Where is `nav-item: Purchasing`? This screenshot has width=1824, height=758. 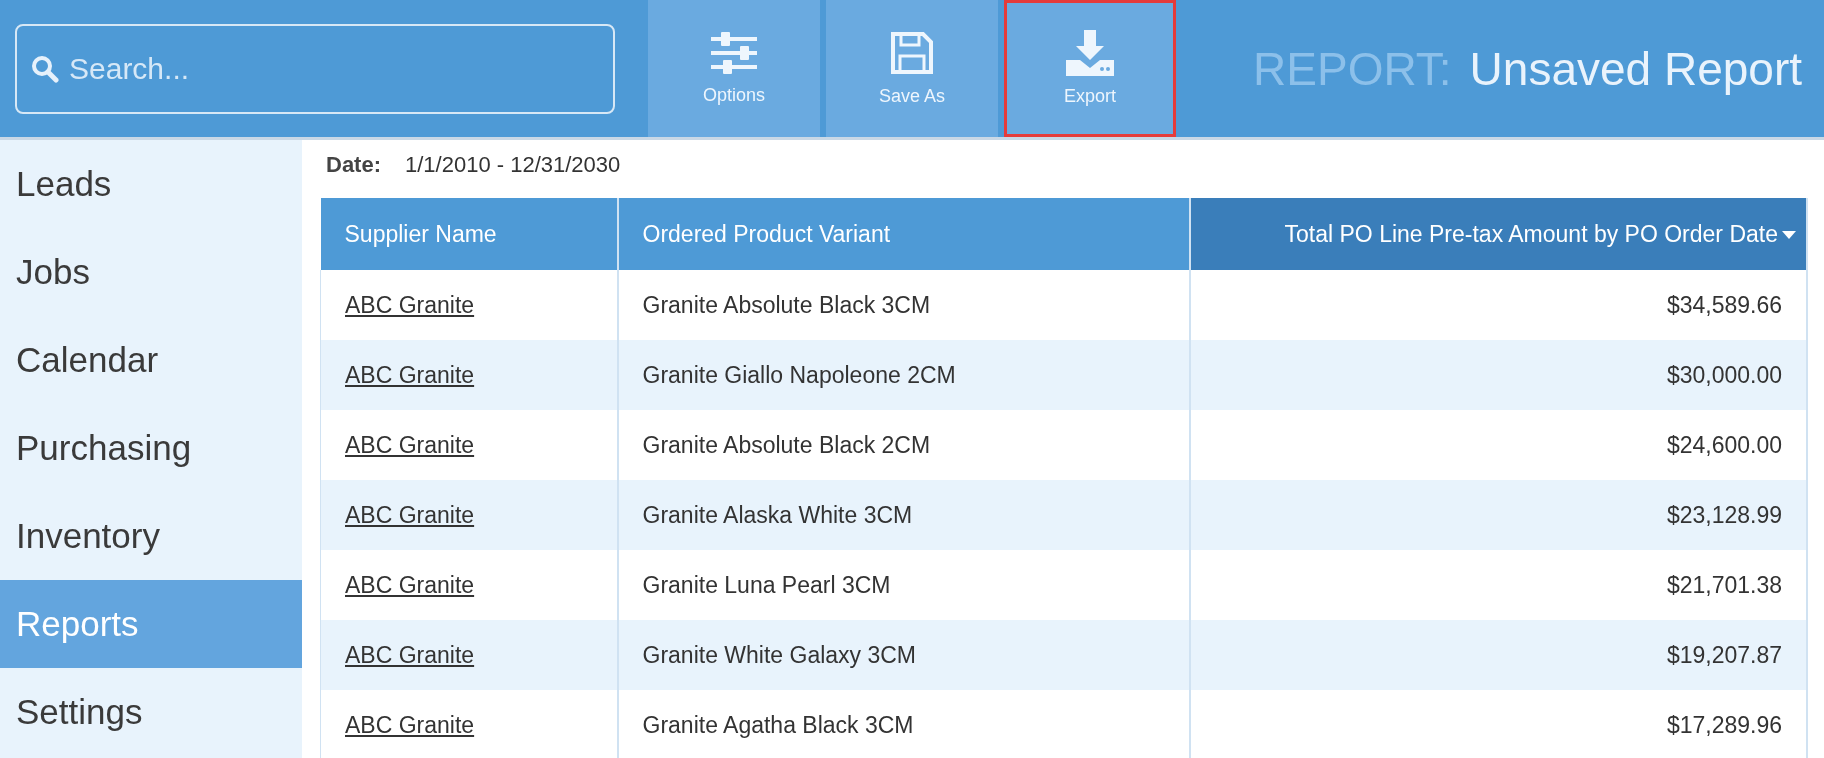
nav-item: Purchasing is located at coordinates (151, 448).